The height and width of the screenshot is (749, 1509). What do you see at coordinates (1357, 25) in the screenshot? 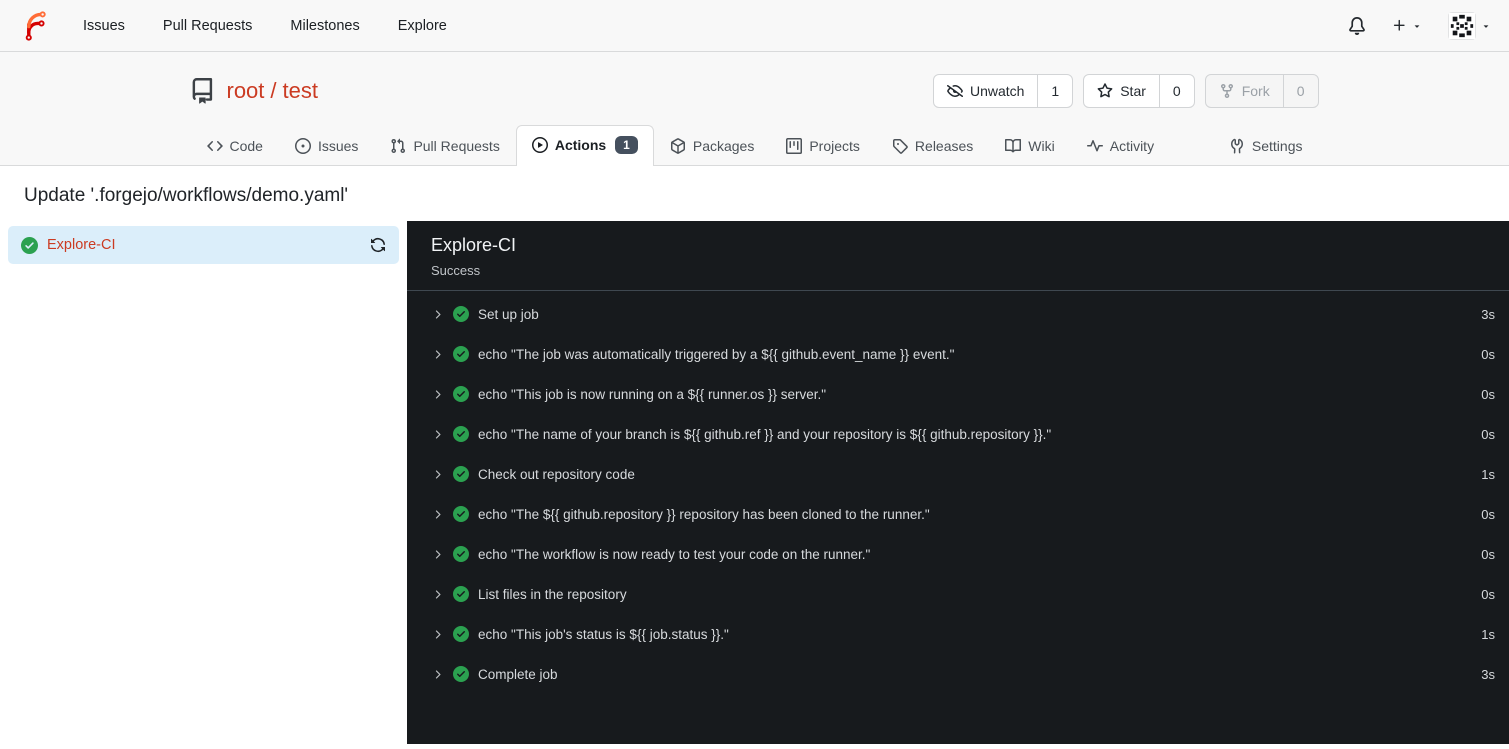
I see `notifications-bell-icon` at bounding box center [1357, 25].